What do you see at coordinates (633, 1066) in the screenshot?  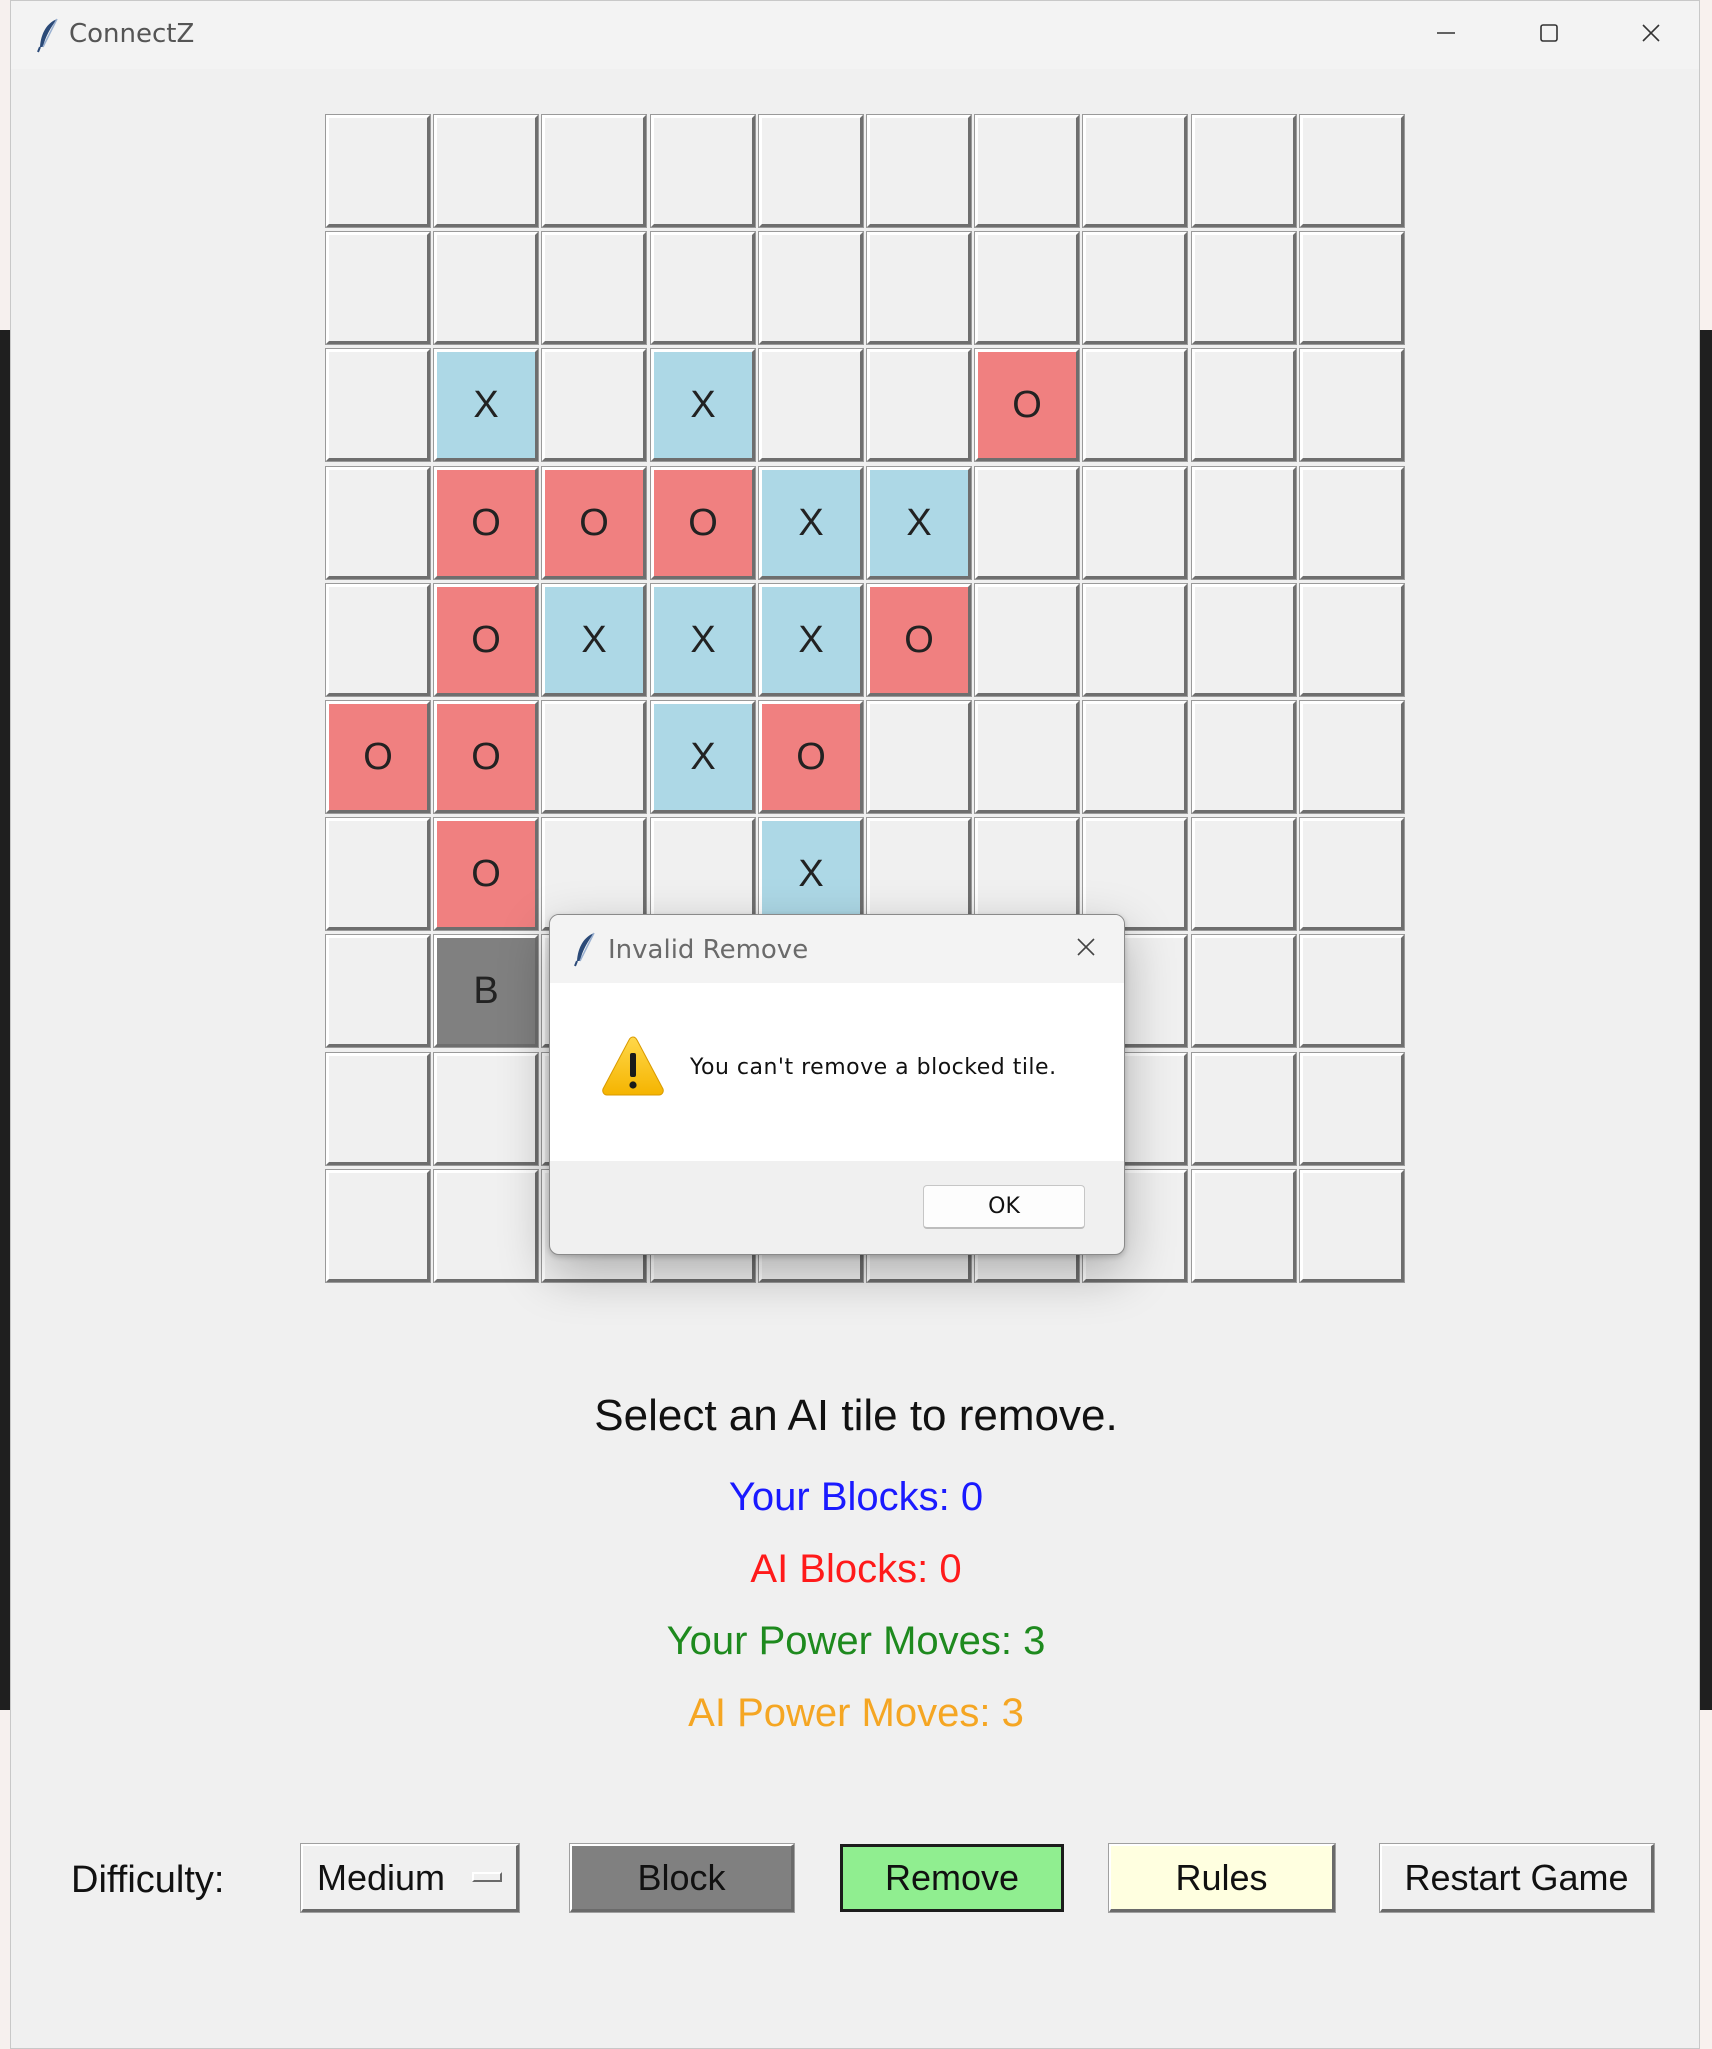 I see `warning-icon` at bounding box center [633, 1066].